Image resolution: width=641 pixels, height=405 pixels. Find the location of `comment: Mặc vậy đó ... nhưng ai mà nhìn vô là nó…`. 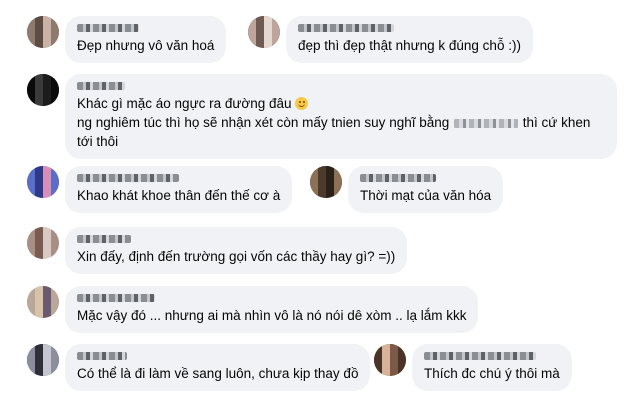

comment: Mặc vậy đó ... nhưng ai mà nhìn vô là nó… is located at coordinates (253, 309).